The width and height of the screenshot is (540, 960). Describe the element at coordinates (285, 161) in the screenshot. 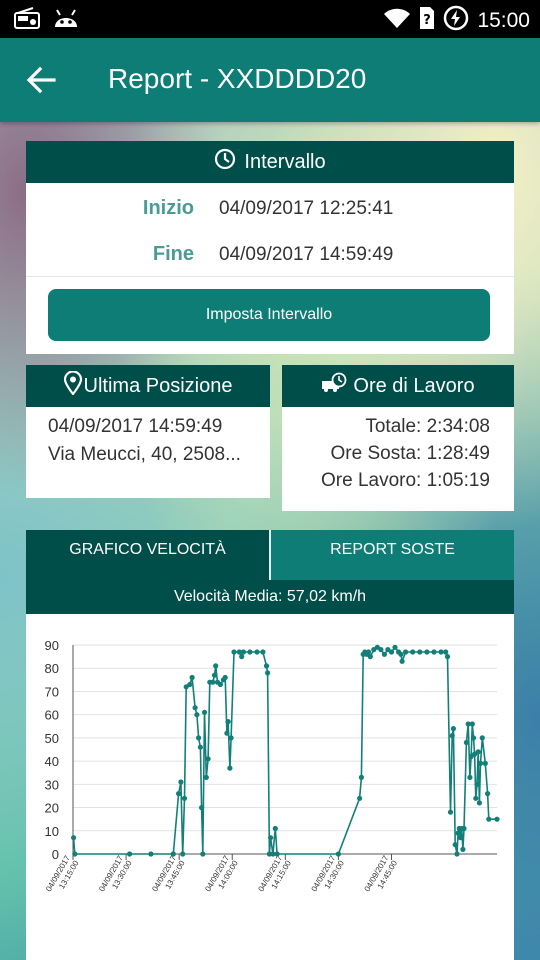

I see `interval-header-label: Intervallo` at that location.